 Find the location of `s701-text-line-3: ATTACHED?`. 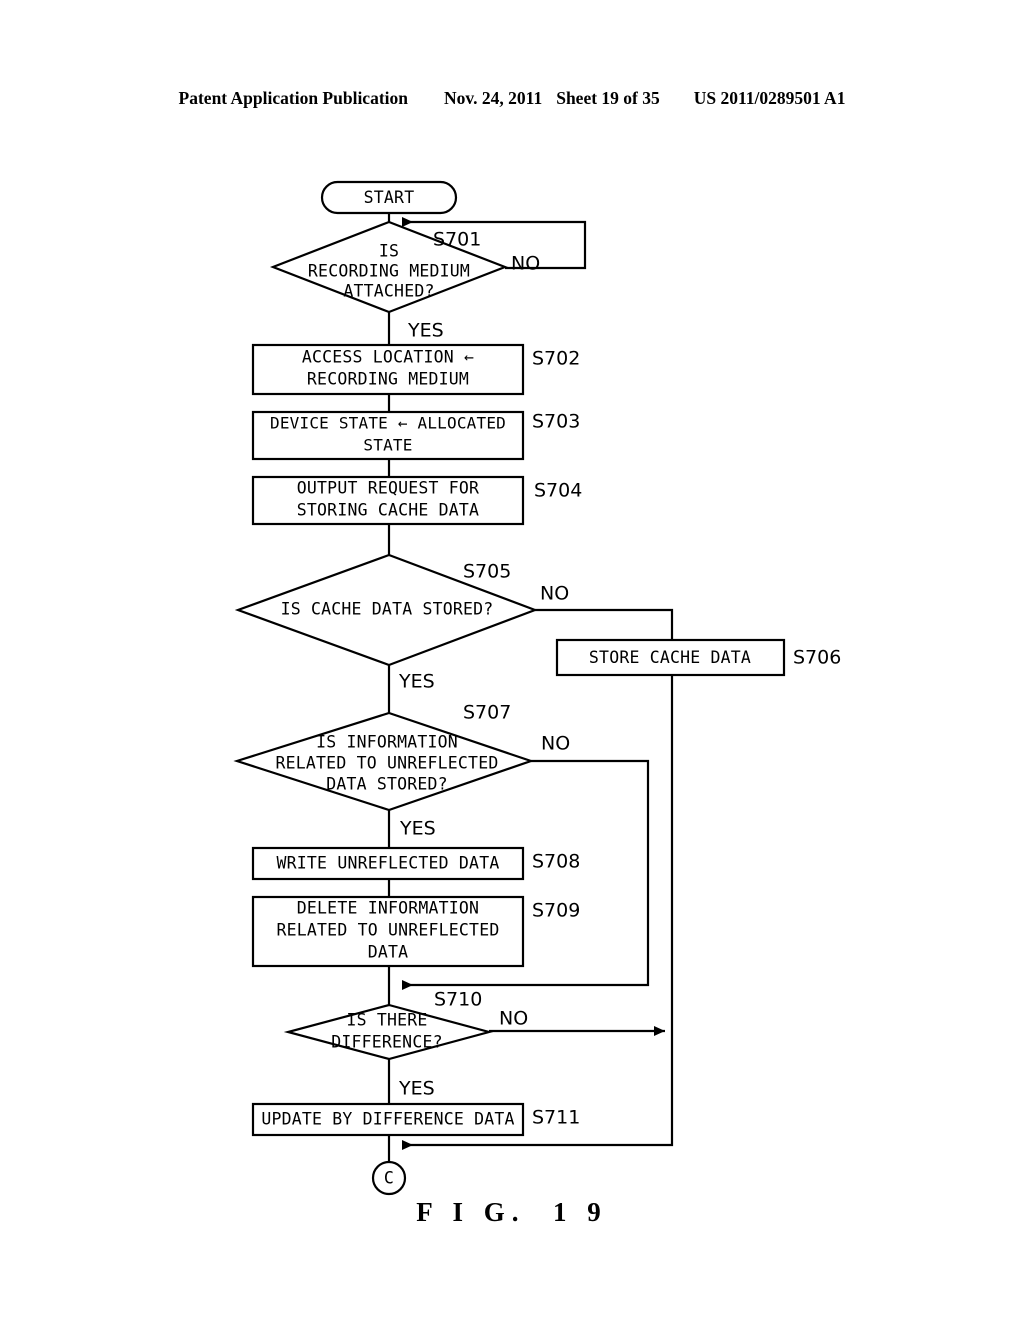

s701-text-line-3: ATTACHED? is located at coordinates (388, 291).